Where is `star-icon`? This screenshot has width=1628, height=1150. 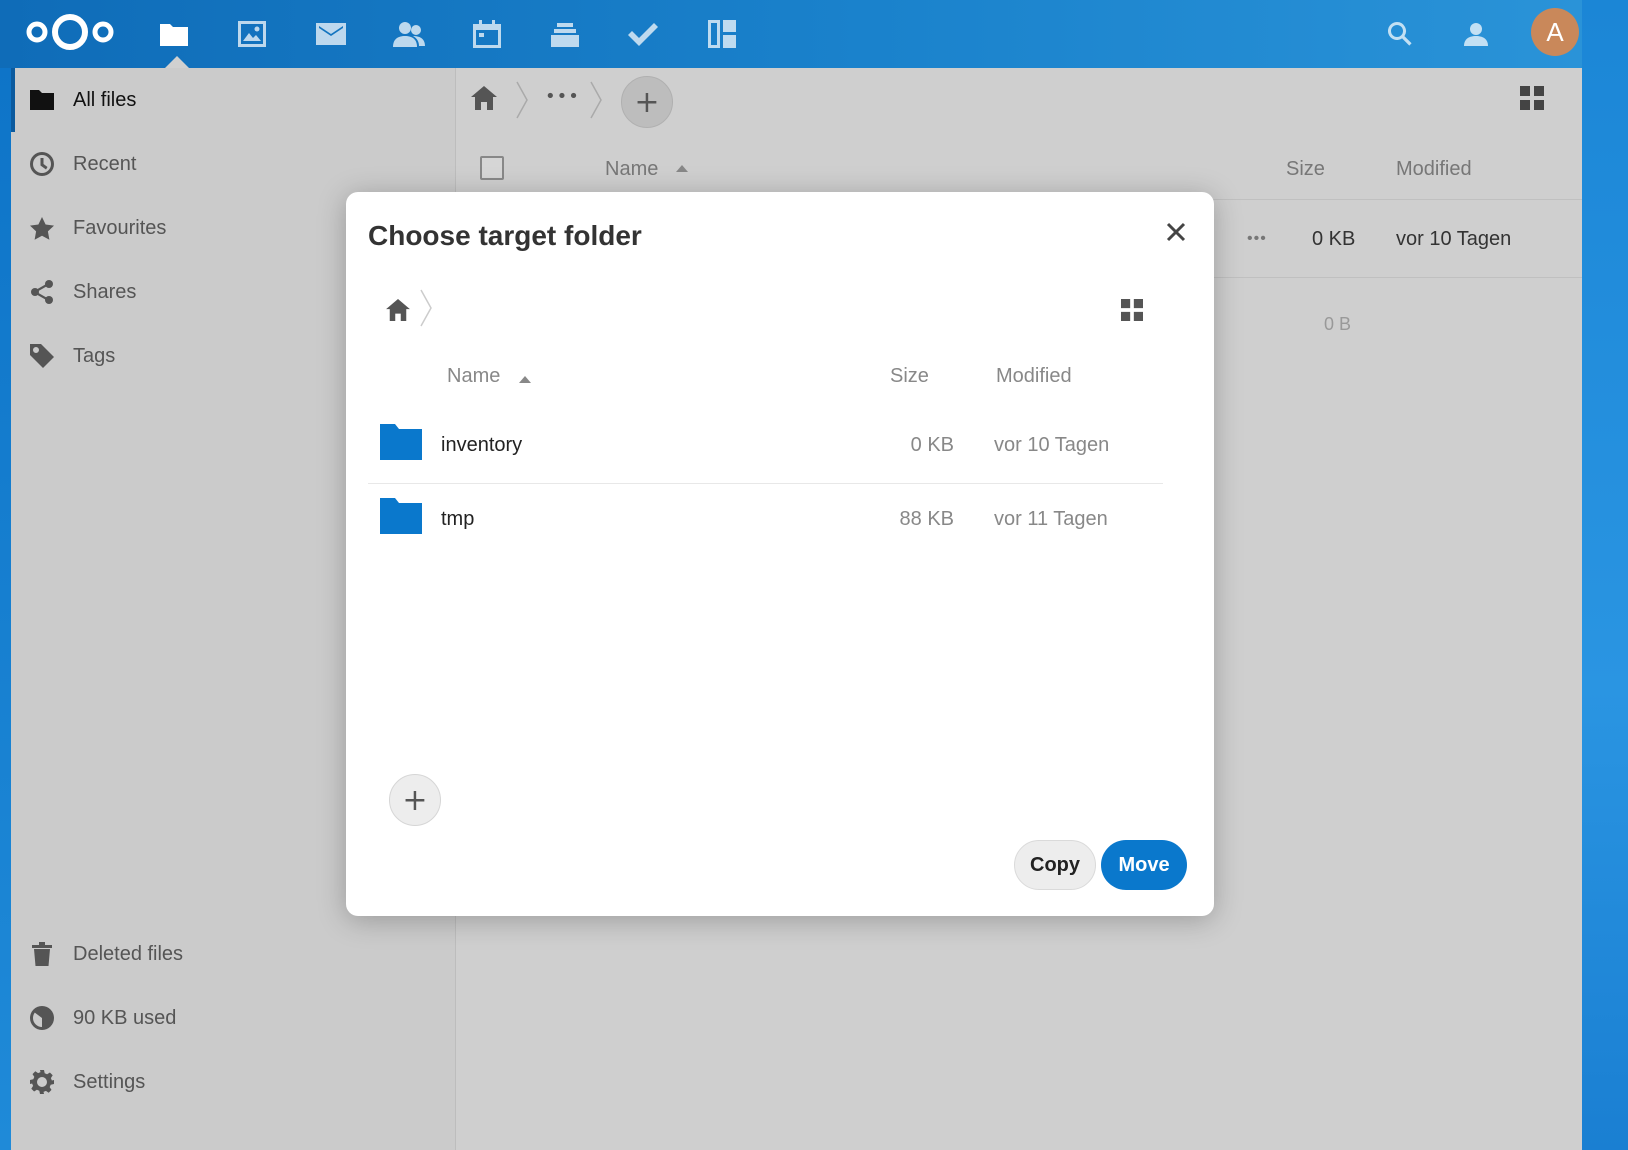 star-icon is located at coordinates (42, 228).